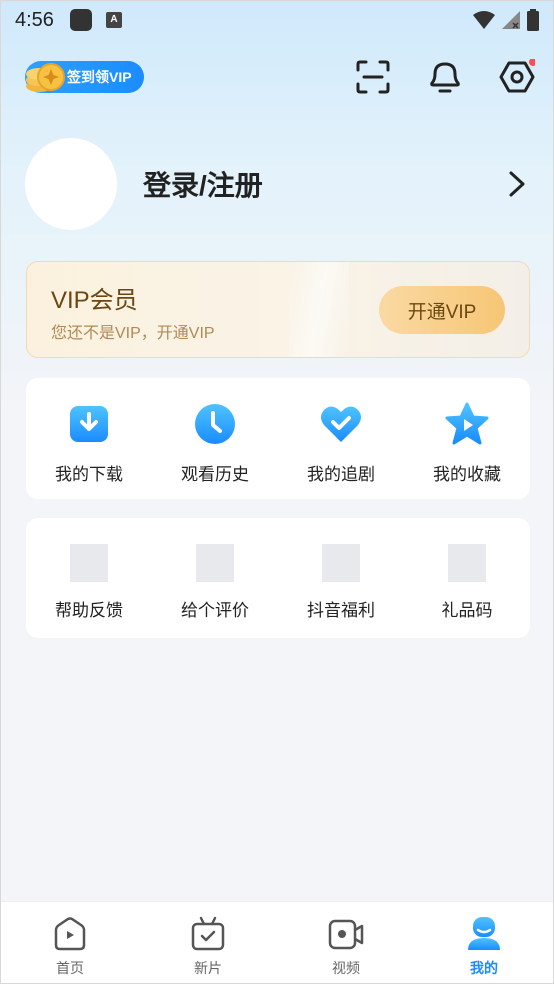  Describe the element at coordinates (215, 610) in the screenshot. I see `rate-app-label: 给个评价` at that location.